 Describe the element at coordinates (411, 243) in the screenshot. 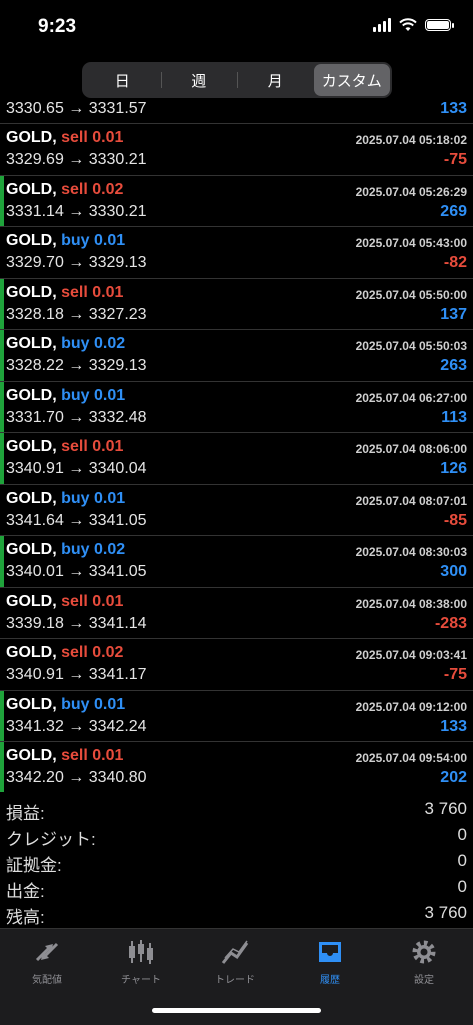

I see `trade-datetime: 2025.07.04 05:43:00` at that location.